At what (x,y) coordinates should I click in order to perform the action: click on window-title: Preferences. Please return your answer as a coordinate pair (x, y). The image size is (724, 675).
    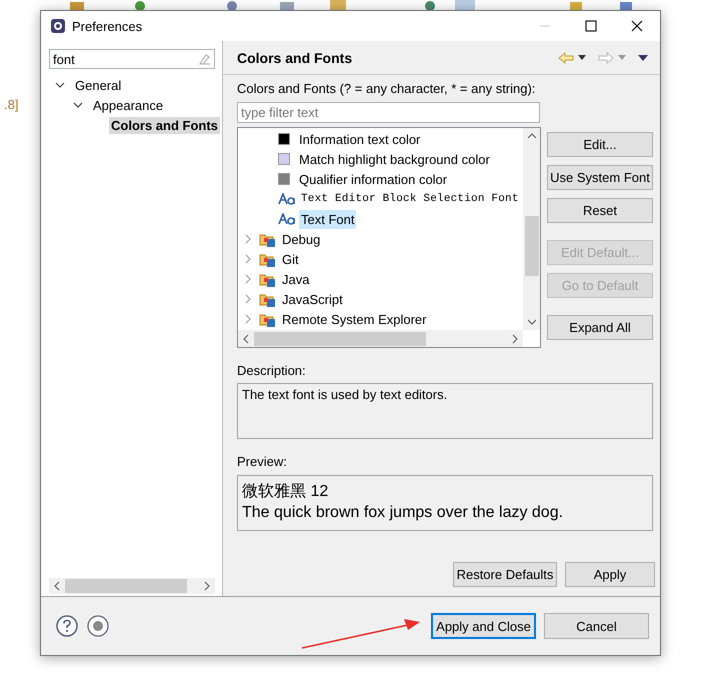
    Looking at the image, I should click on (107, 26).